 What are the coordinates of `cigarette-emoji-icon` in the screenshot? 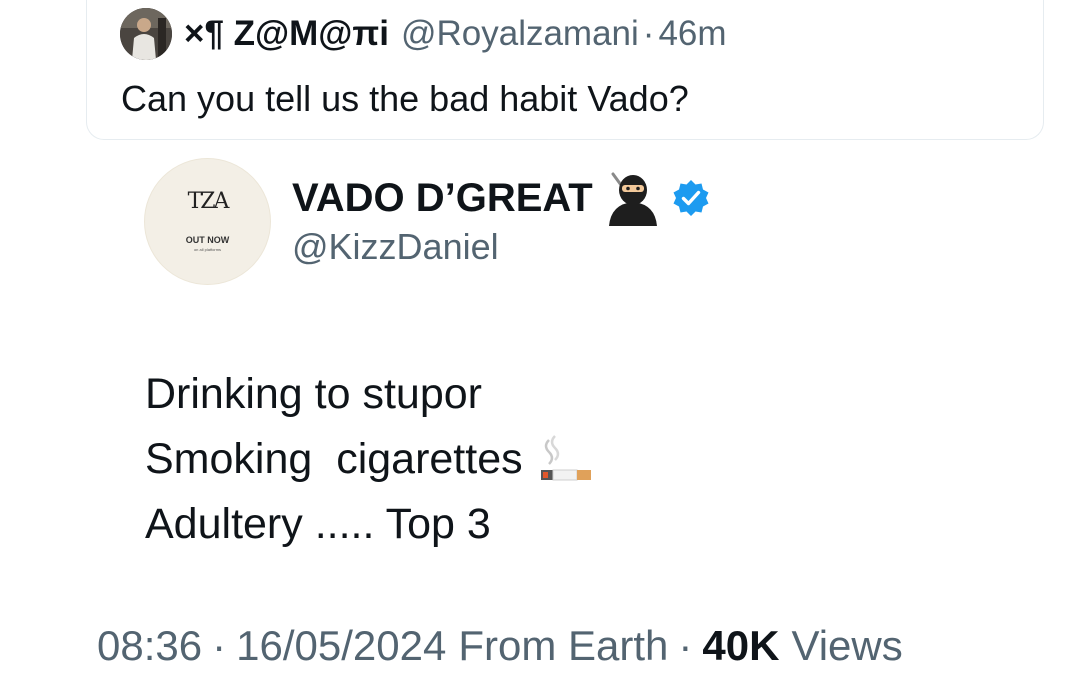 It's located at (565, 457).